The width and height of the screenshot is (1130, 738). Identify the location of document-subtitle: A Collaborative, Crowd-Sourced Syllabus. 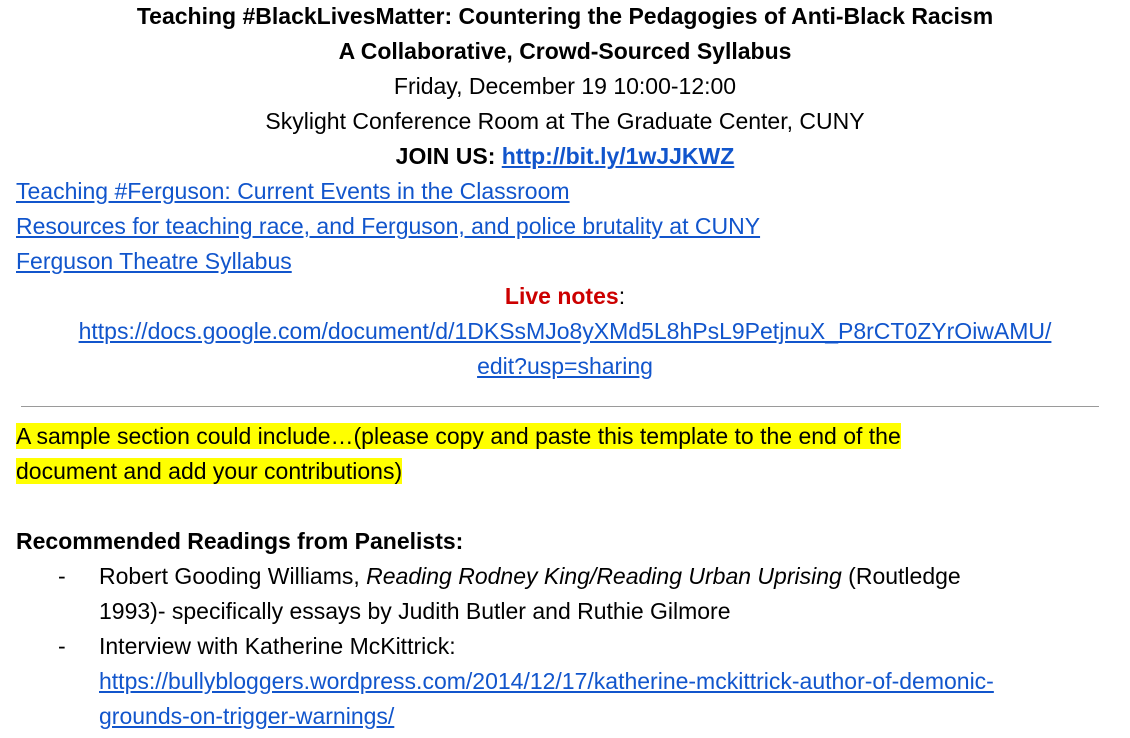
(565, 51).